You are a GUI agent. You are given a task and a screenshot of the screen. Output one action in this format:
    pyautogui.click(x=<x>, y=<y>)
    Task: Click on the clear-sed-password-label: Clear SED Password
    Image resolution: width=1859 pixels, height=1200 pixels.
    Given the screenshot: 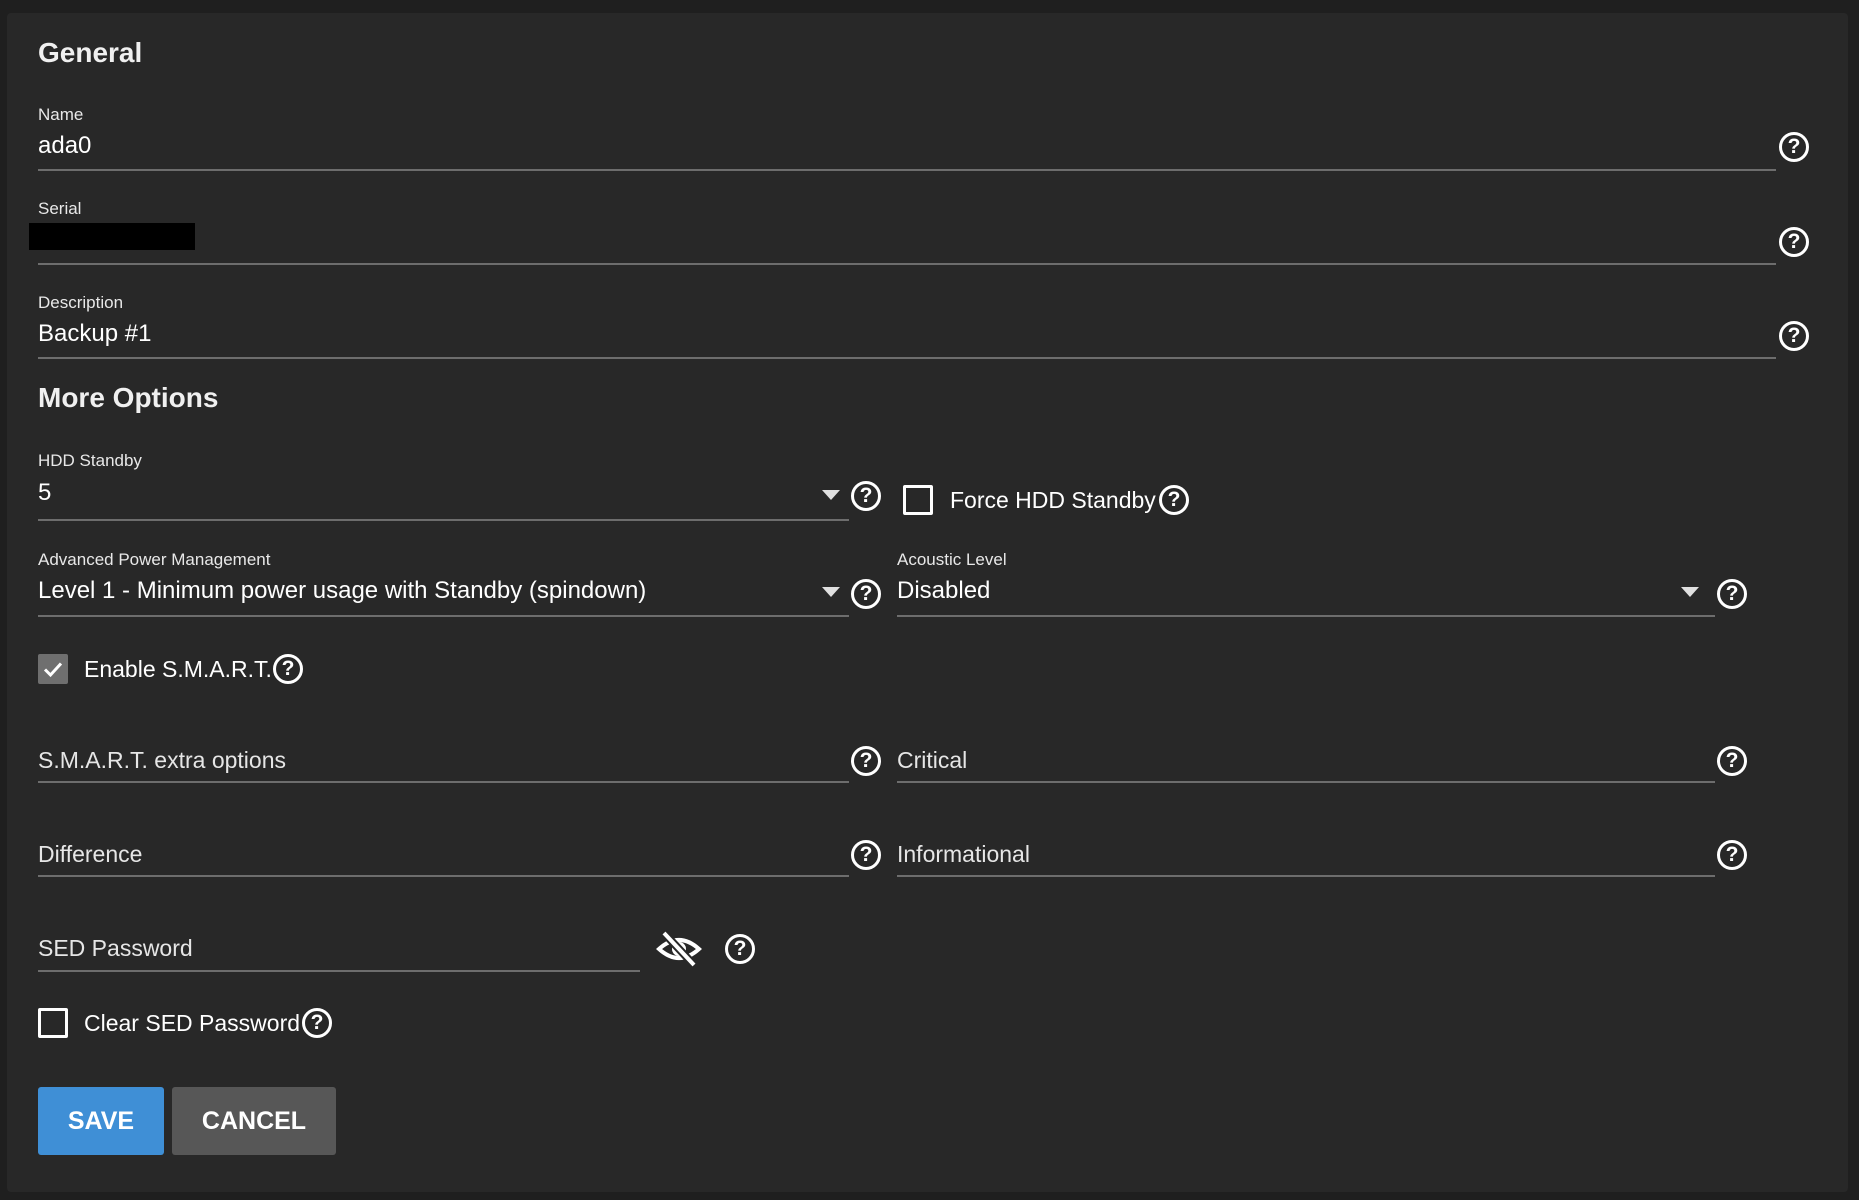 What is the action you would take?
    pyautogui.click(x=192, y=1023)
    